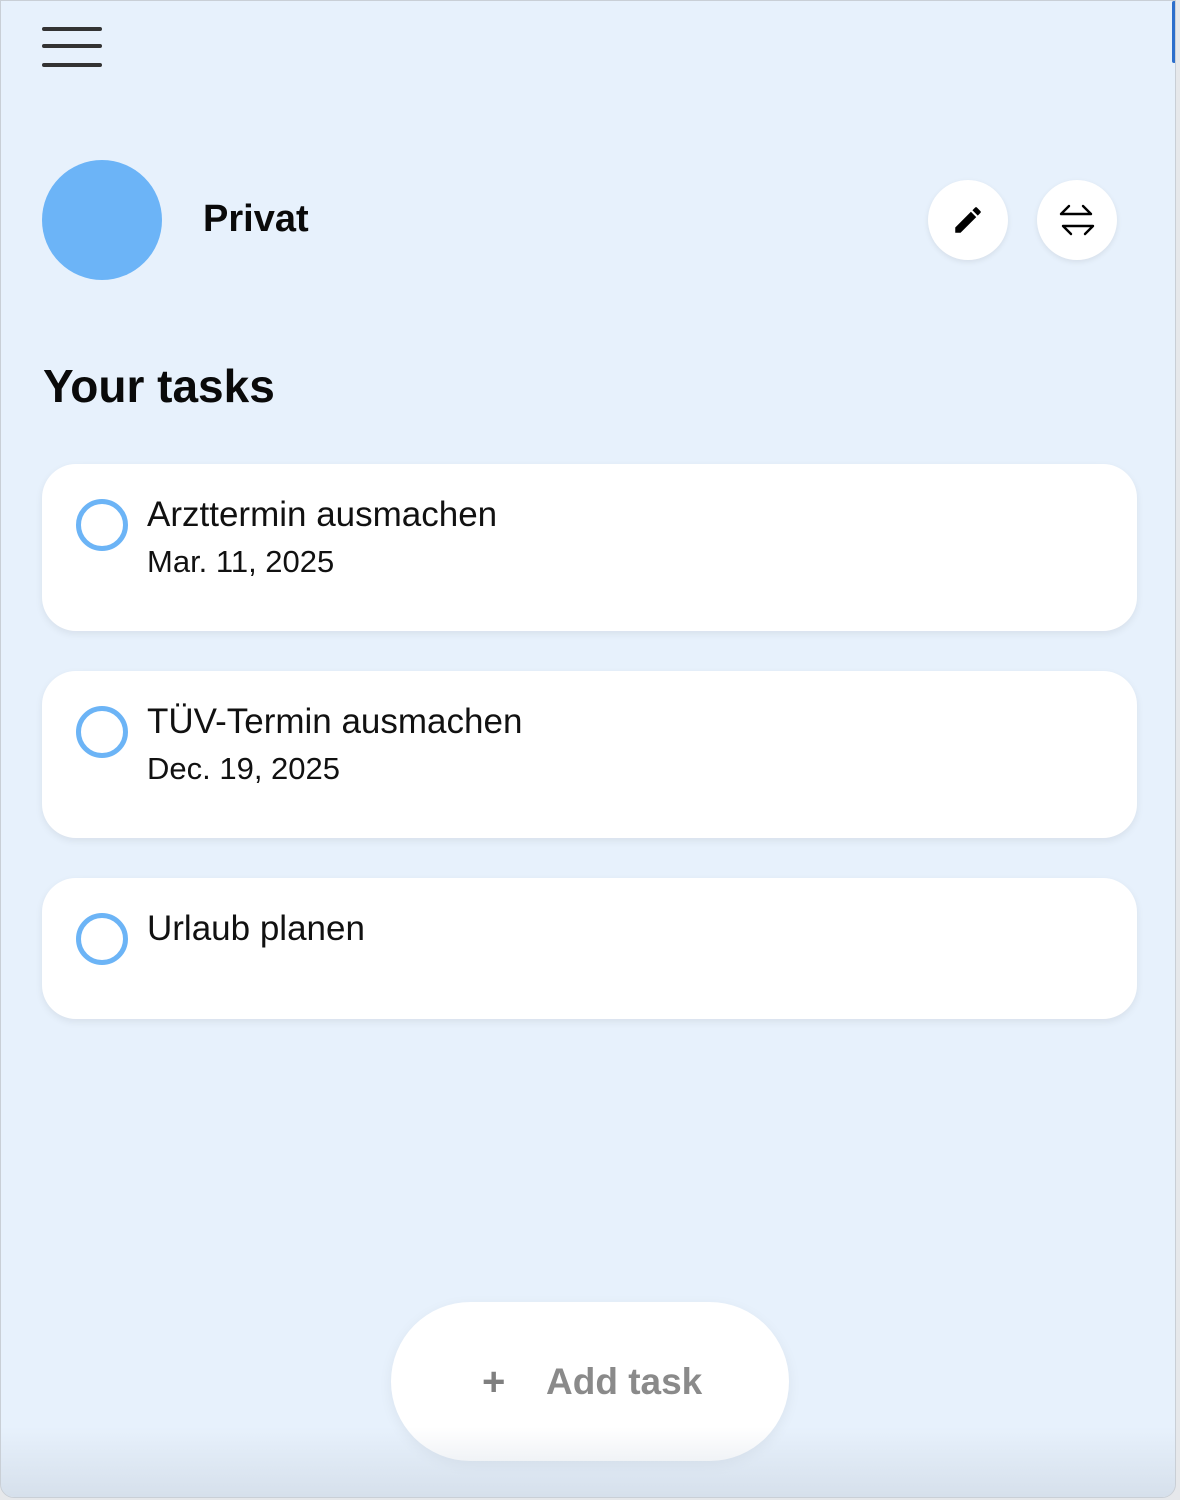 The image size is (1180, 1500). What do you see at coordinates (624, 1381) in the screenshot?
I see `add-task-label: Add task` at bounding box center [624, 1381].